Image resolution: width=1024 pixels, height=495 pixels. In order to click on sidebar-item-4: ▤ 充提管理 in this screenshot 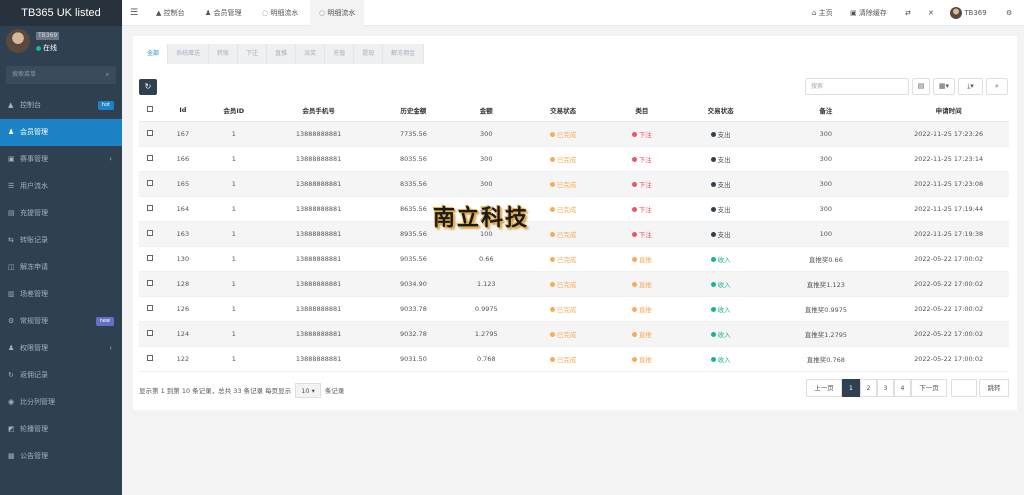, I will do `click(61, 213)`.